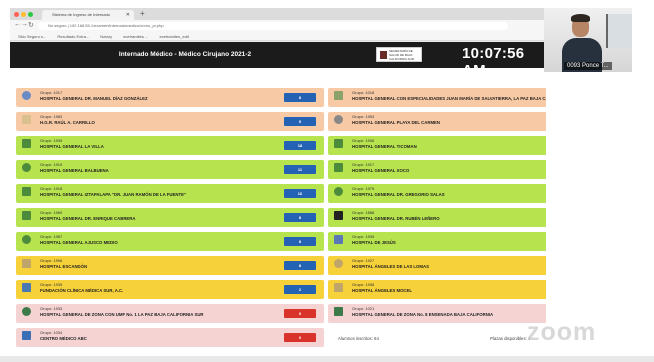 The image size is (654, 362). Describe the element at coordinates (437, 145) in the screenshot. I see `hospital-card: Grupo: 1936HOSPITAL GENERAL TICOMAN12` at that location.